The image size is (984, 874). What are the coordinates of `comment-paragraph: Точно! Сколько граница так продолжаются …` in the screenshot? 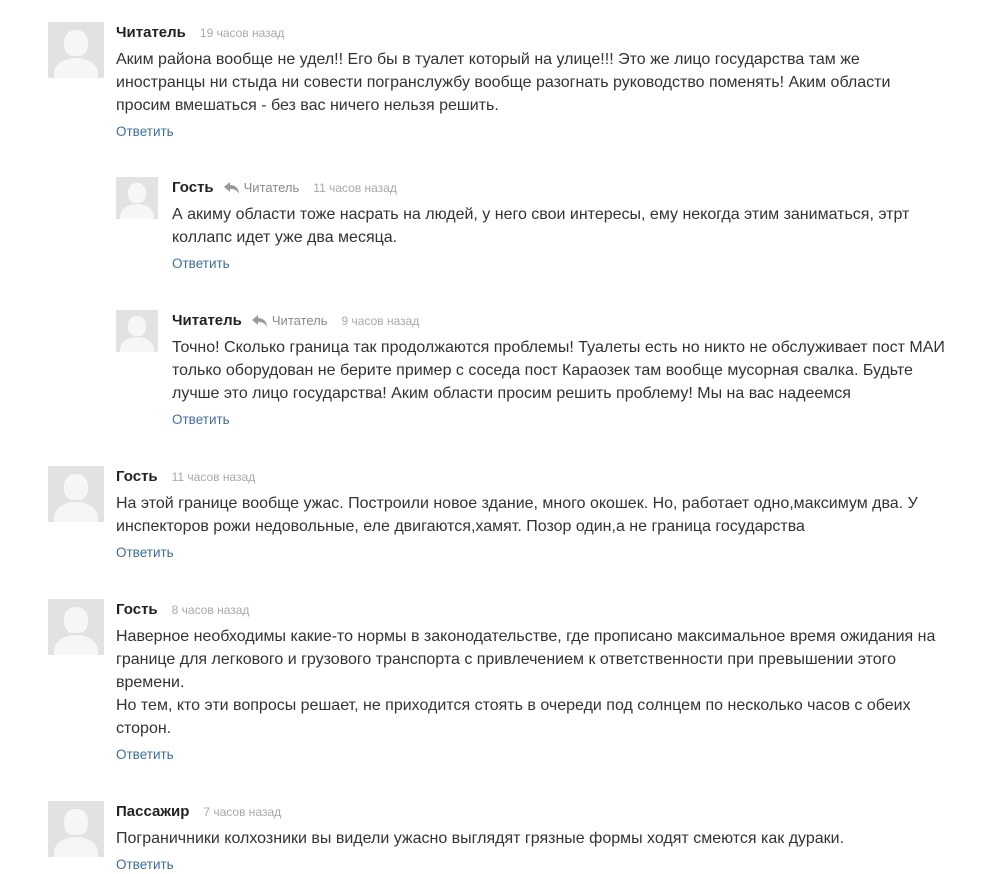 It's located at (558, 370).